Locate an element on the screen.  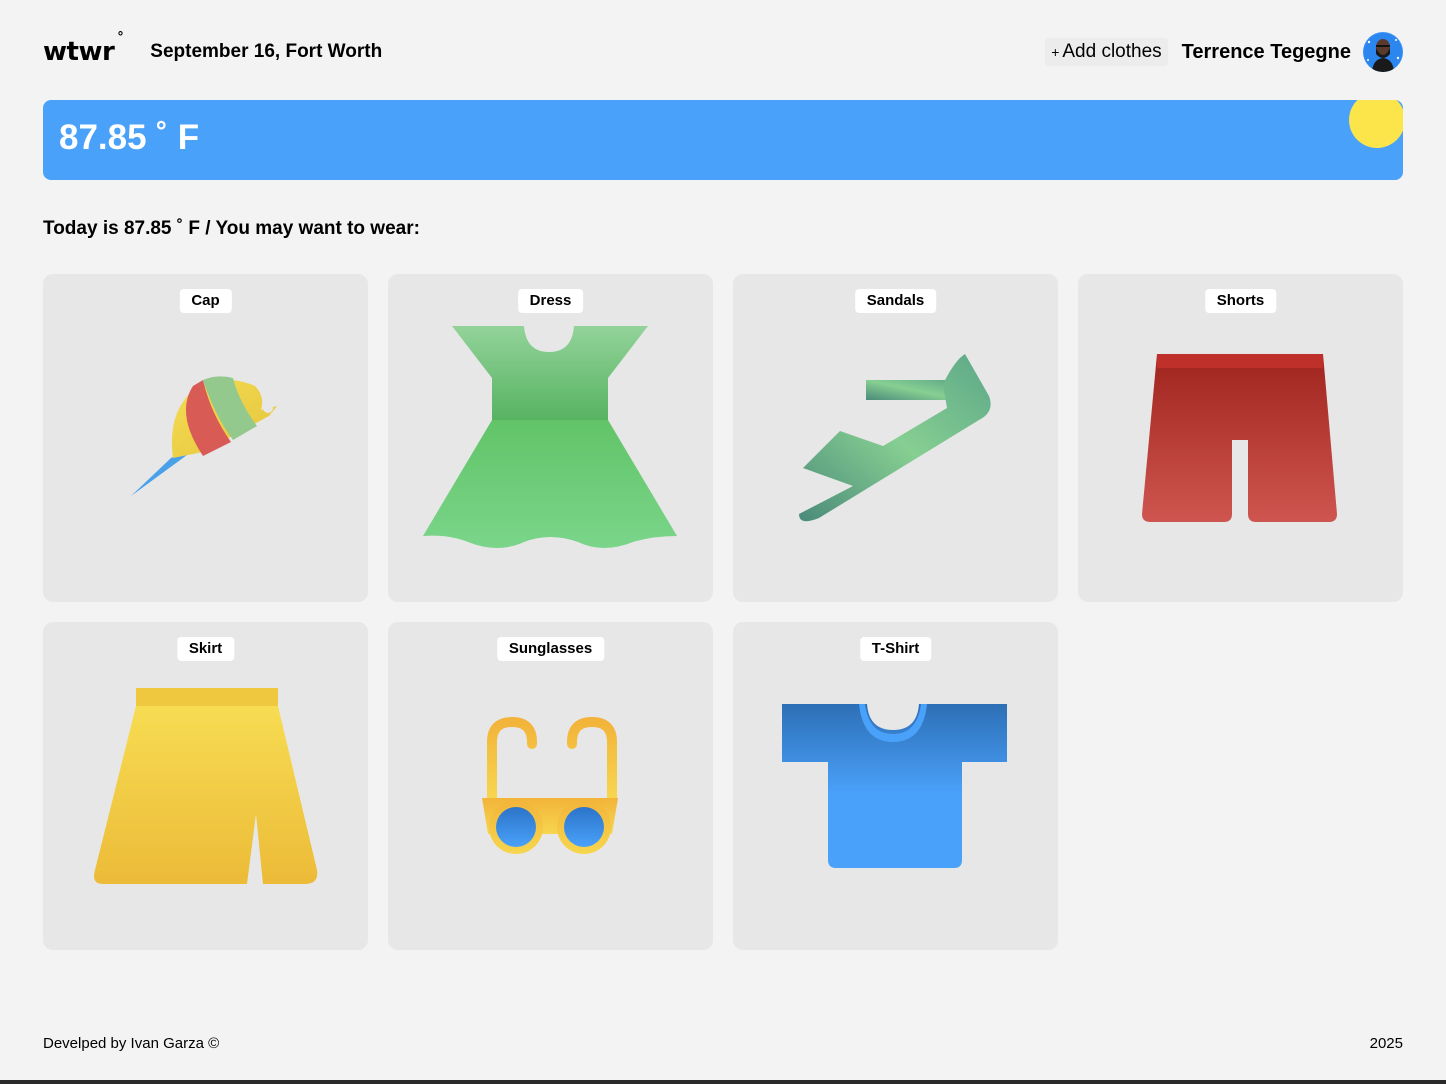
logo: wtwr ° is located at coordinates (83, 49).